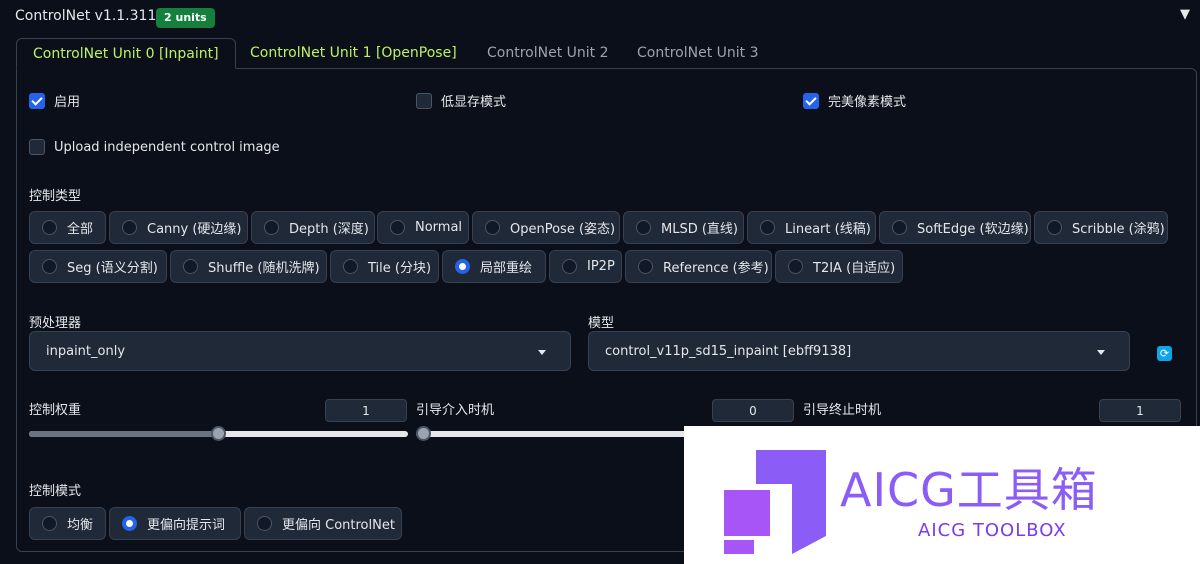 The width and height of the screenshot is (1200, 564). I want to click on option-label: Seg (语义分割), so click(112, 268).